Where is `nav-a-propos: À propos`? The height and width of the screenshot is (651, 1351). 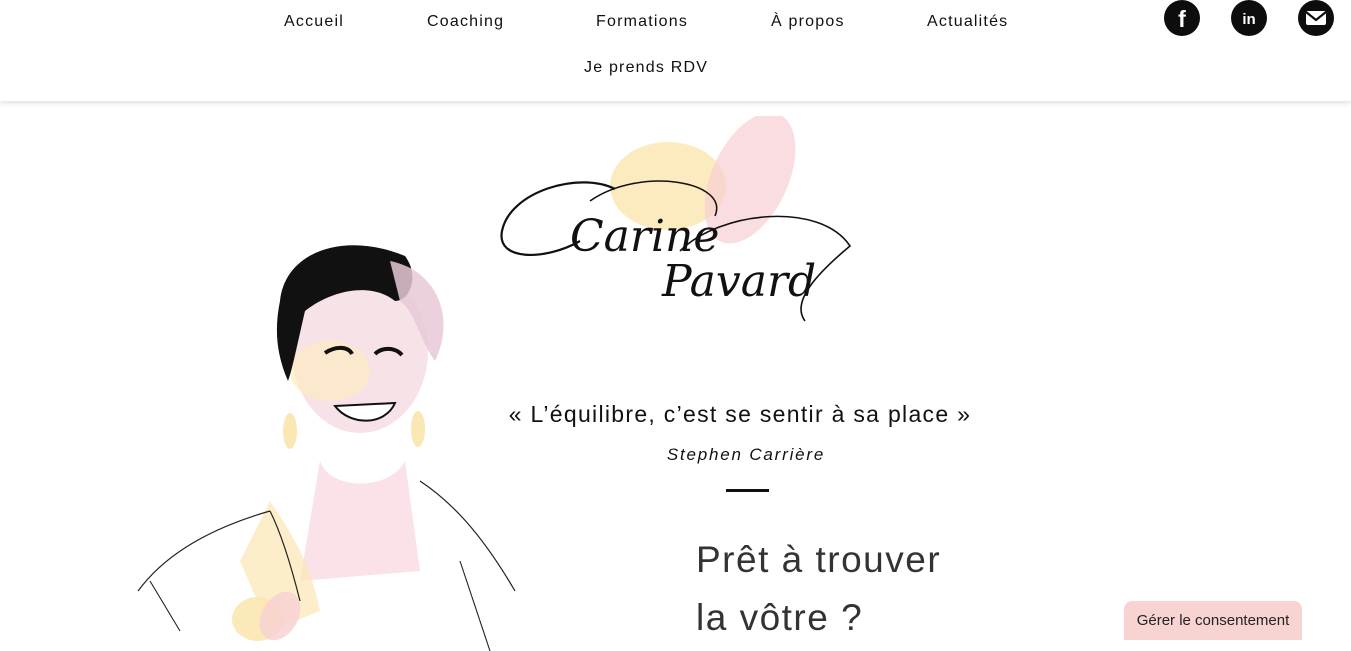 nav-a-propos: À propos is located at coordinates (808, 22).